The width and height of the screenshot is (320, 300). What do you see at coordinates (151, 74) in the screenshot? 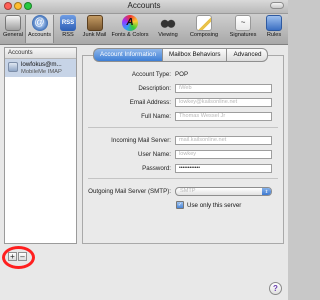
I see `account-type-label: Account Type:` at bounding box center [151, 74].